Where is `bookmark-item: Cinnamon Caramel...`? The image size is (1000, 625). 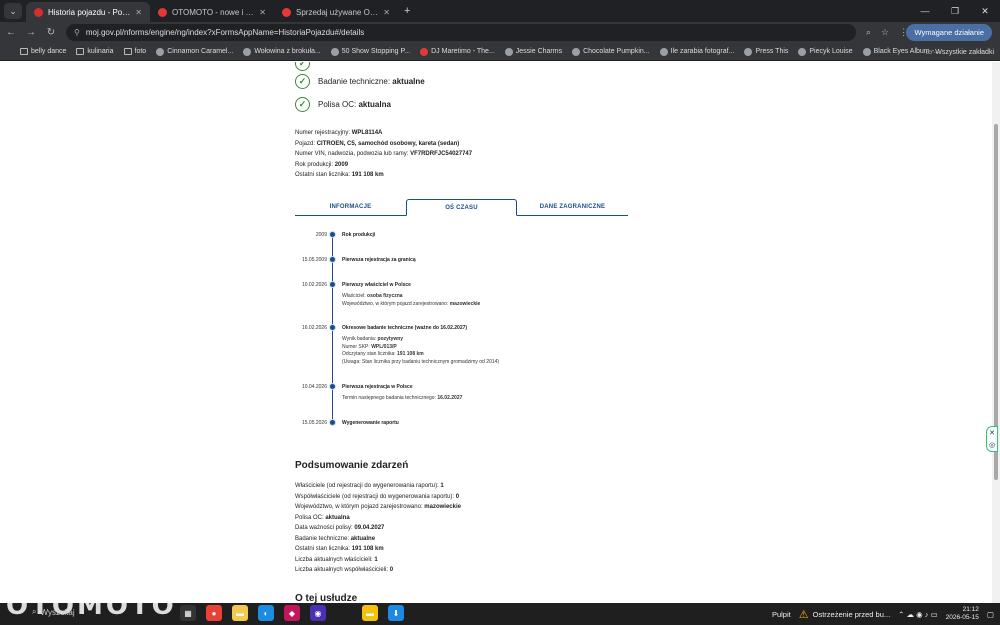 bookmark-item: Cinnamon Caramel... is located at coordinates (195, 51).